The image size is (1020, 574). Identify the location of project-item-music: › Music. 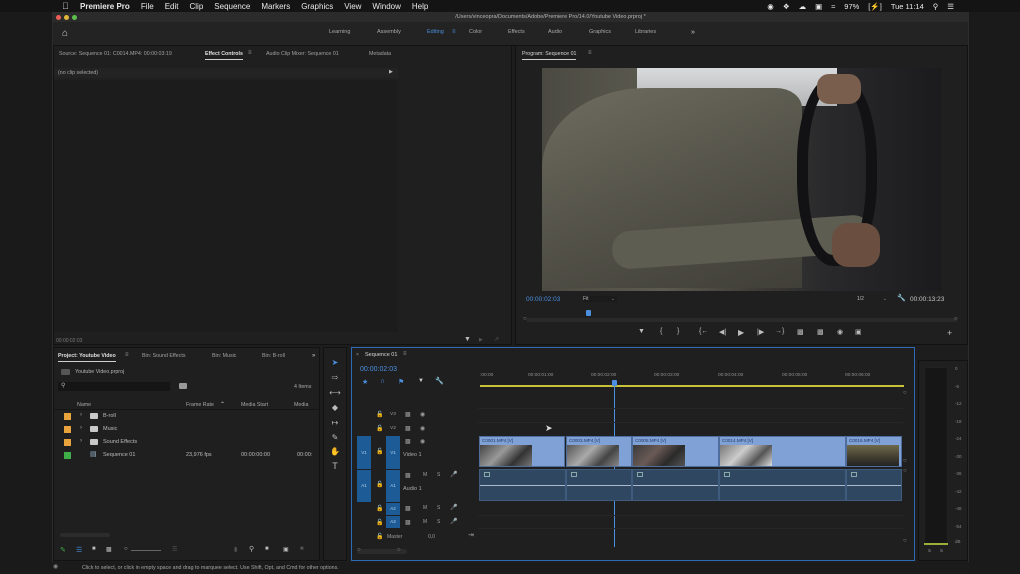
(184, 429).